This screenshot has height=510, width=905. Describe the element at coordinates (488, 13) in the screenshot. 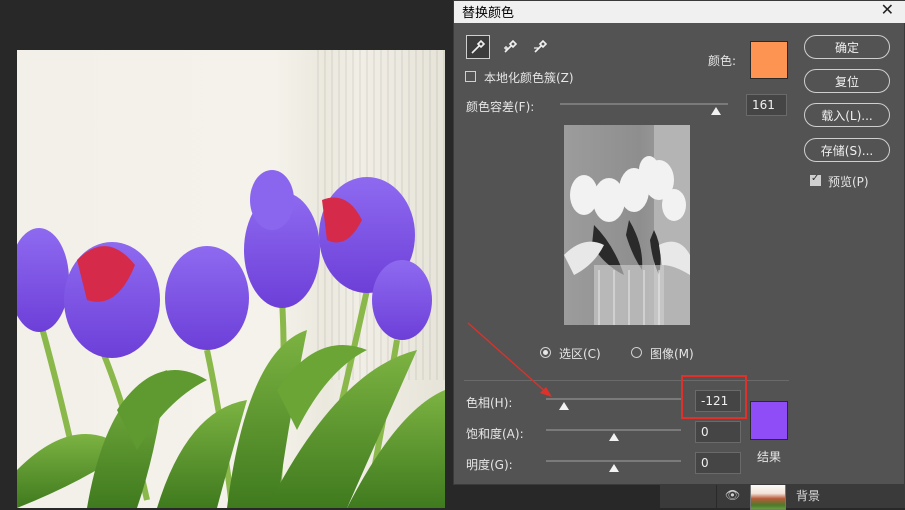

I see `dialog-title: 替换颜色` at that location.